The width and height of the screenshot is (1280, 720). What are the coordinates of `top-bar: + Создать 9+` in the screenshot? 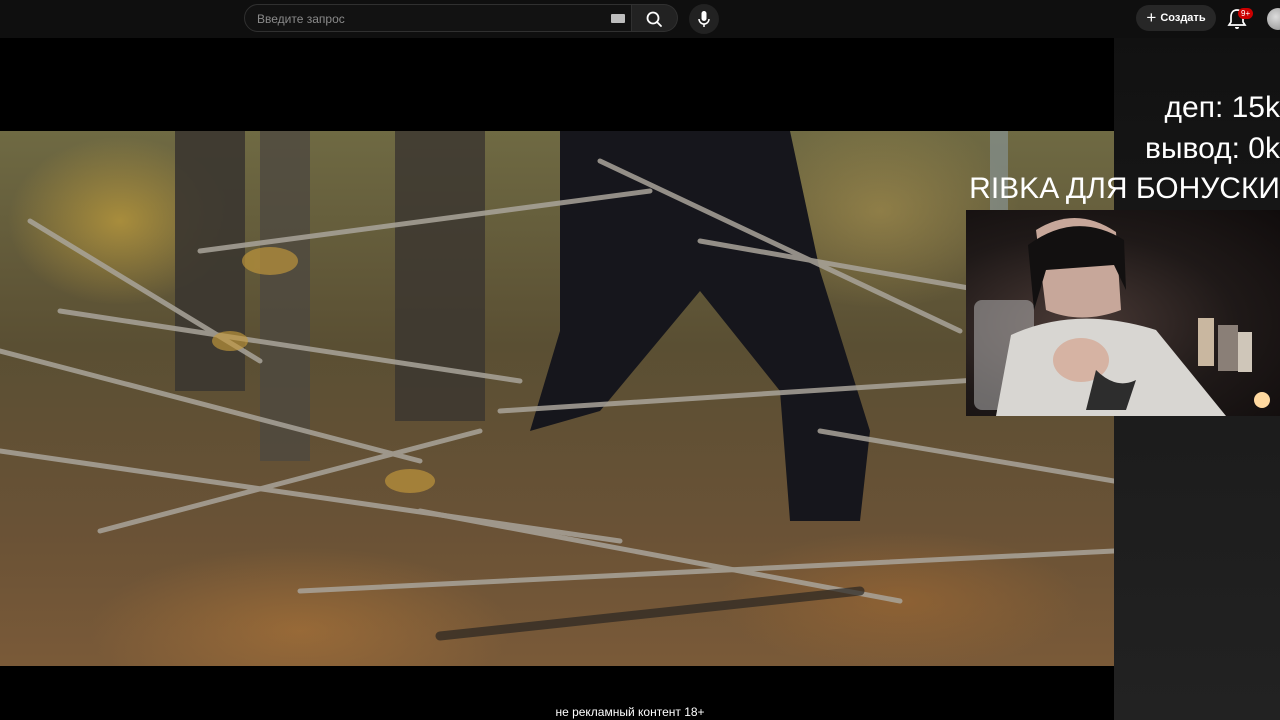 It's located at (640, 19).